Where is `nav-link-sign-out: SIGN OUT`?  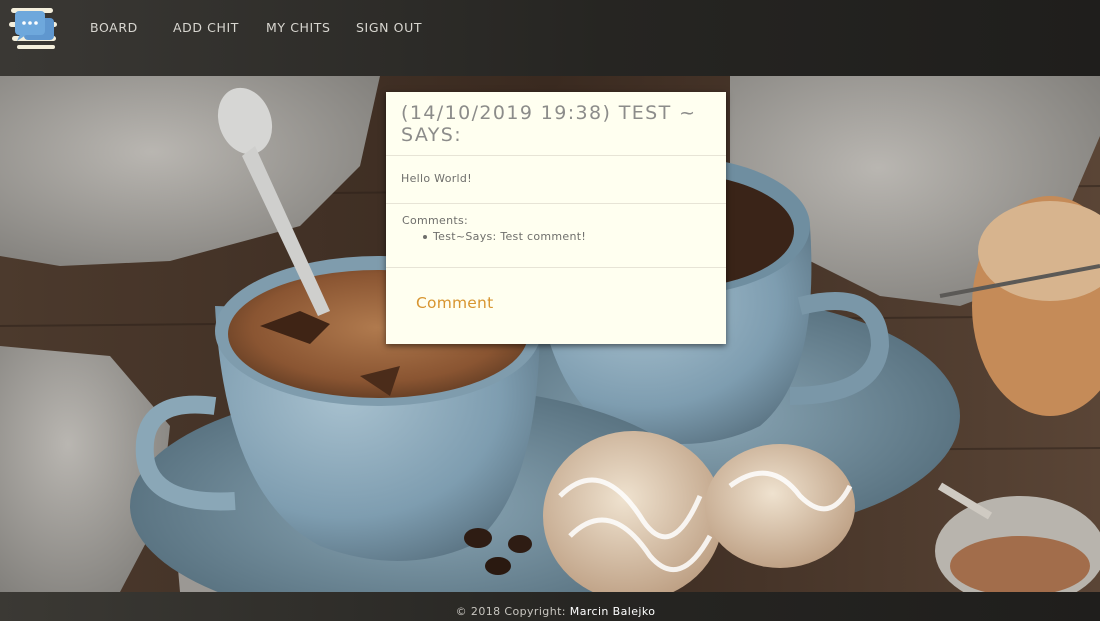
nav-link-sign-out: SIGN OUT is located at coordinates (389, 28).